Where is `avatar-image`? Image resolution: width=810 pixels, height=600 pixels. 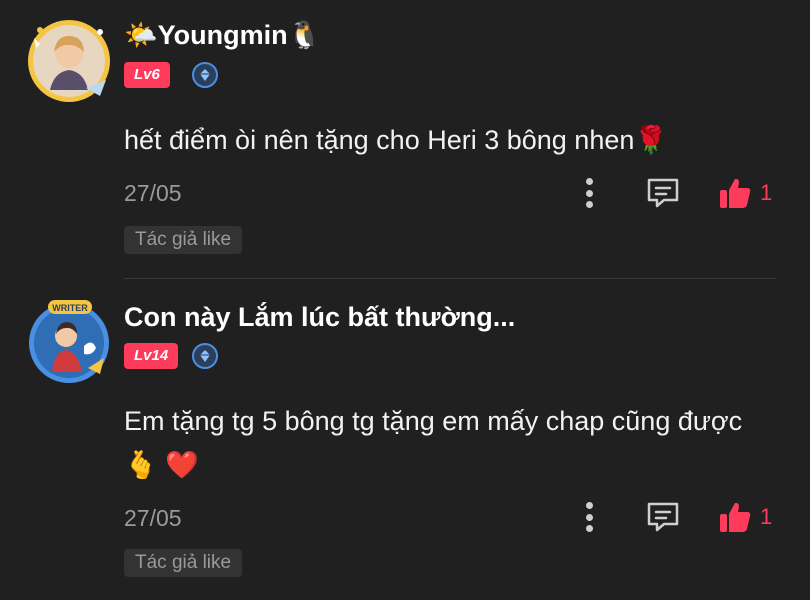
avatar-image is located at coordinates (69, 61).